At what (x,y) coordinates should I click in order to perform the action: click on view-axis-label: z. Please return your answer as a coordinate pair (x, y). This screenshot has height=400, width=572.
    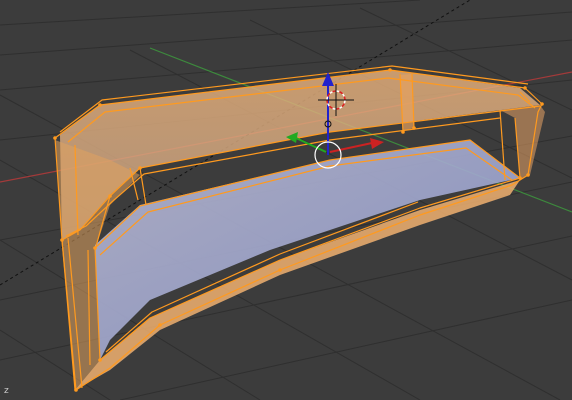
    Looking at the image, I should click on (6, 391).